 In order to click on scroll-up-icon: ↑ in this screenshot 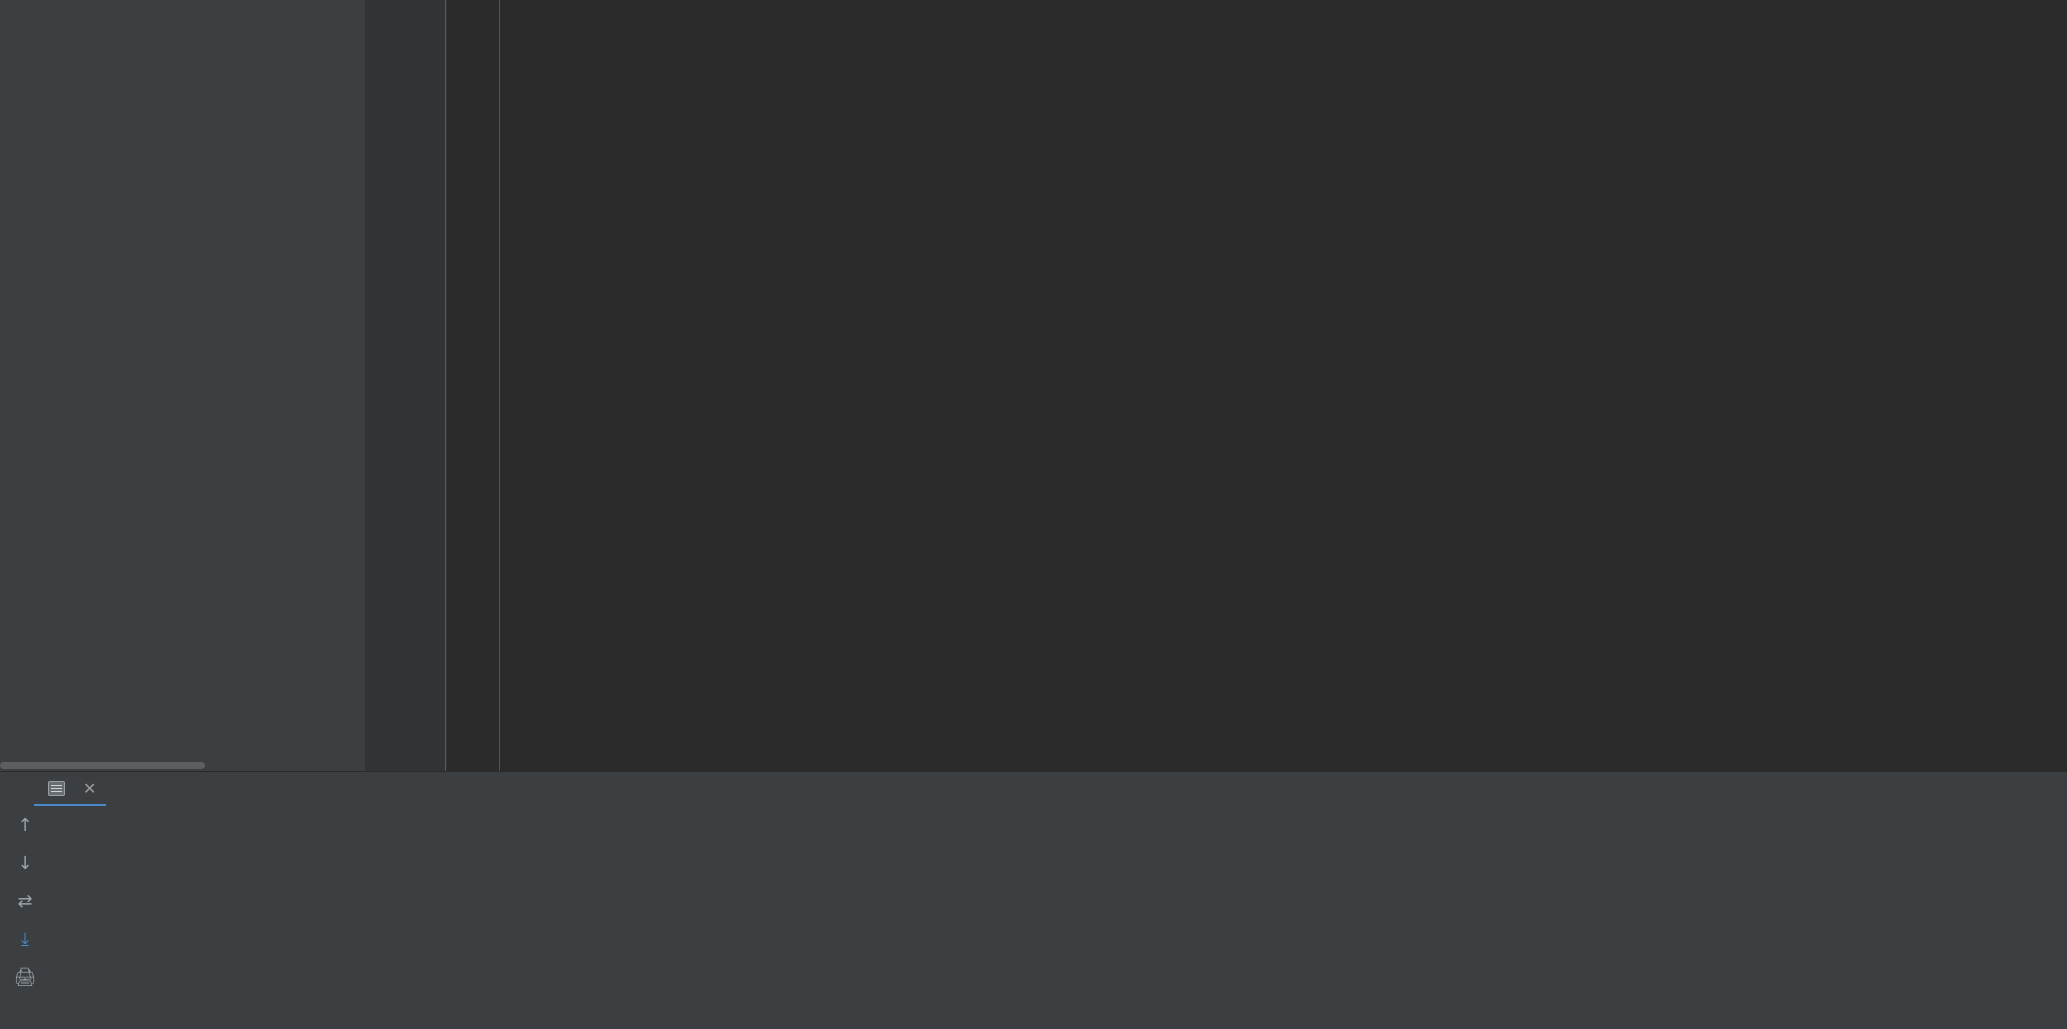, I will do `click(25, 825)`.